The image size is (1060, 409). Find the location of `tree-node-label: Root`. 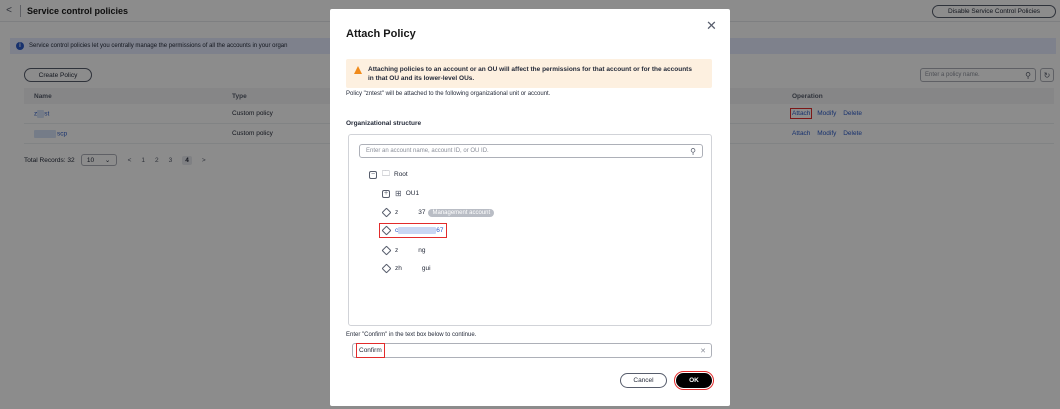

tree-node-label: Root is located at coordinates (401, 174).